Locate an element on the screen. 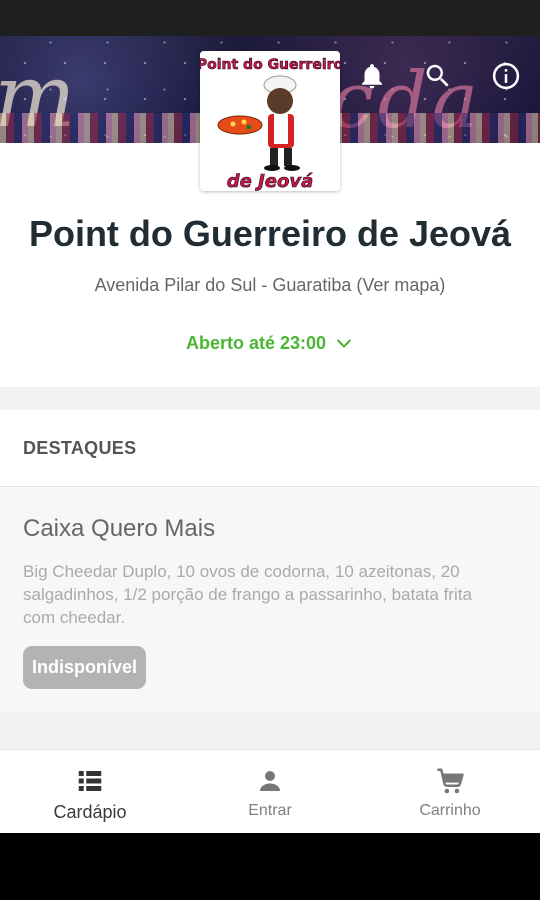 The height and width of the screenshot is (900, 540). logo-top-text: Point do Guerreiro is located at coordinates (270, 65).